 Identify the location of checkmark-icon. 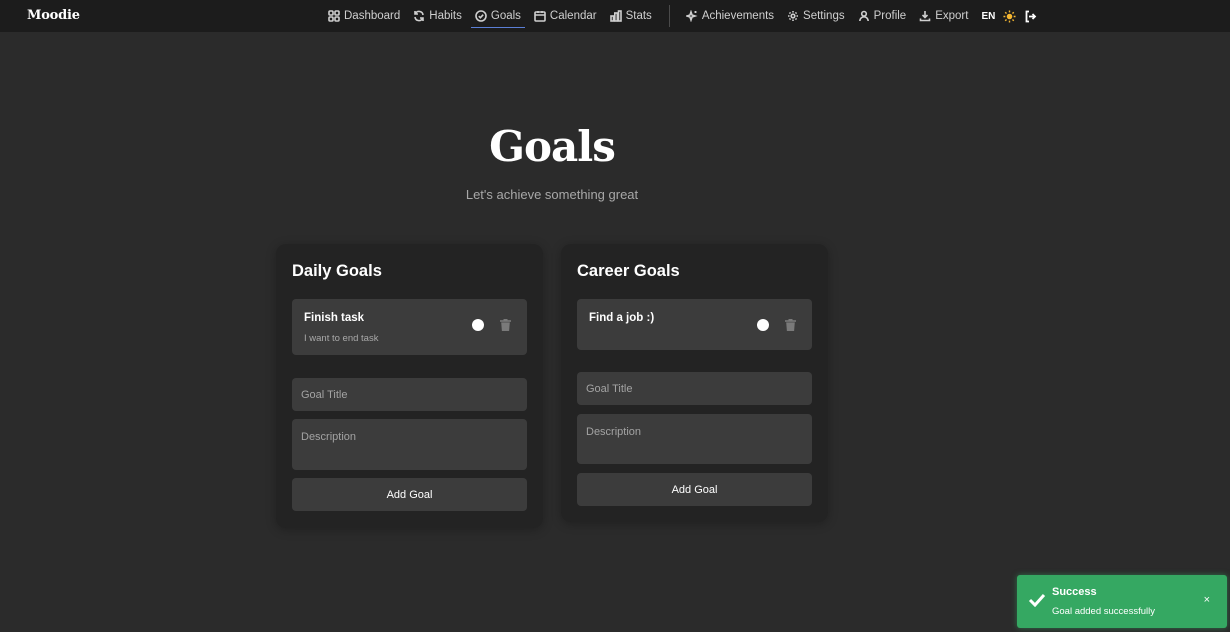
(1037, 602).